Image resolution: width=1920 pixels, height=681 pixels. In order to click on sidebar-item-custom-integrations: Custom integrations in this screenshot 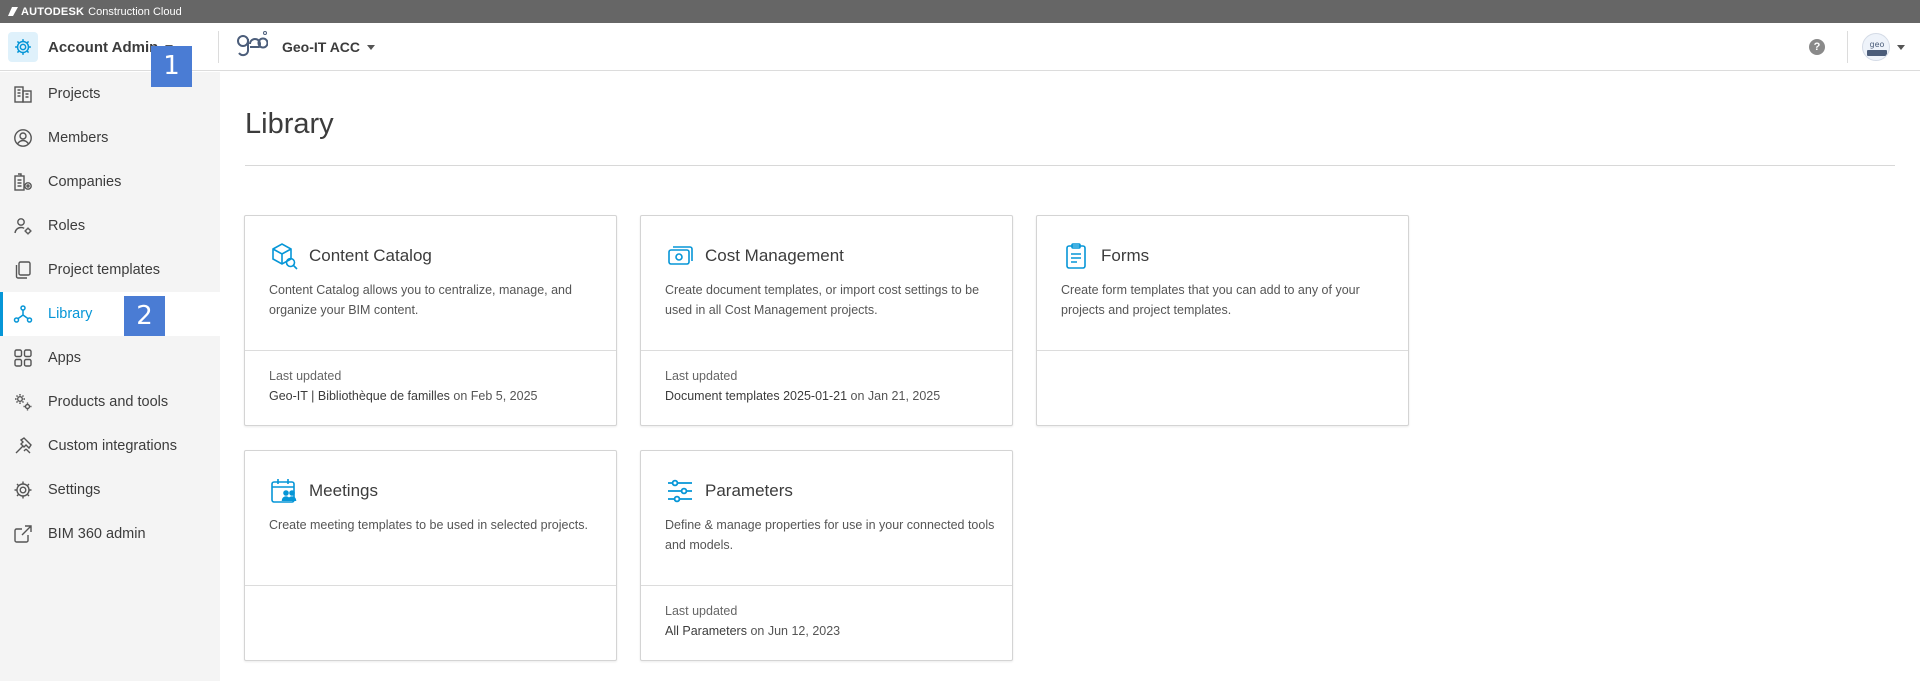, I will do `click(110, 446)`.